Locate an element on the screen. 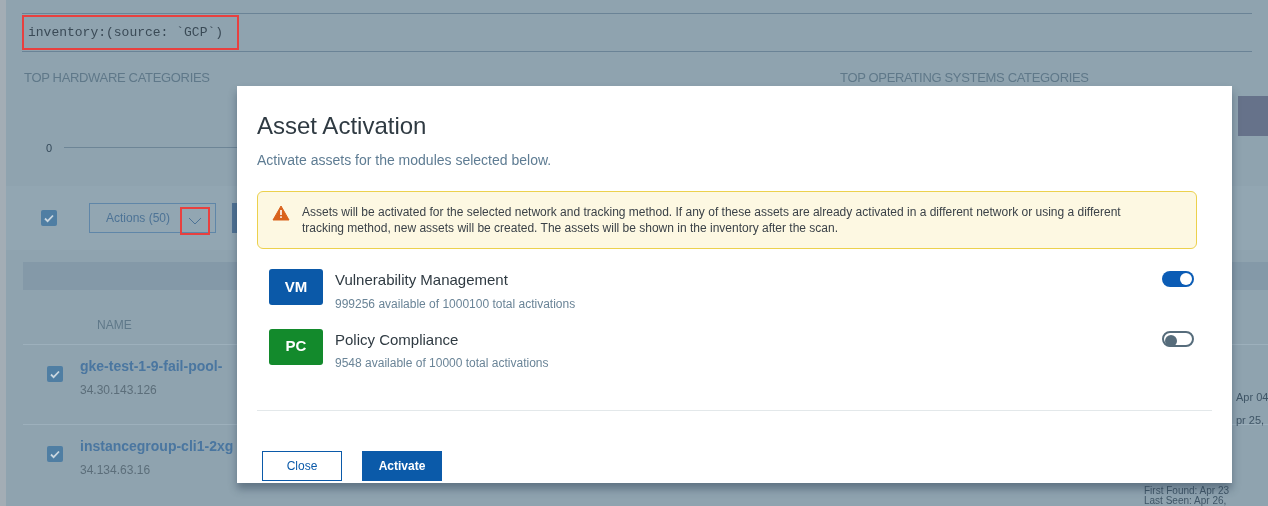  asset-name-link: gke-test-1-9-fail-pool- is located at coordinates (151, 366).